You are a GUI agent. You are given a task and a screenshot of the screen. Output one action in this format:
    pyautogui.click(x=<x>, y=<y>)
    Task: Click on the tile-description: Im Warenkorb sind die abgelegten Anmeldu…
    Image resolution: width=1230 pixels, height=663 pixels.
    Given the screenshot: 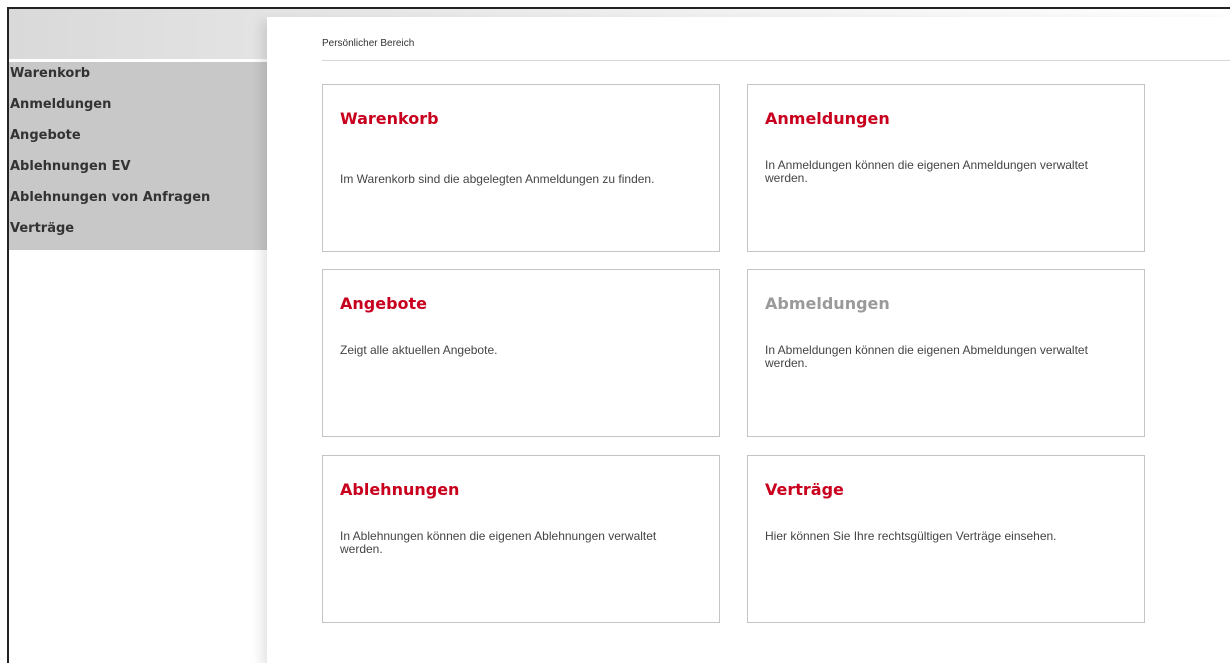 What is the action you would take?
    pyautogui.click(x=497, y=179)
    